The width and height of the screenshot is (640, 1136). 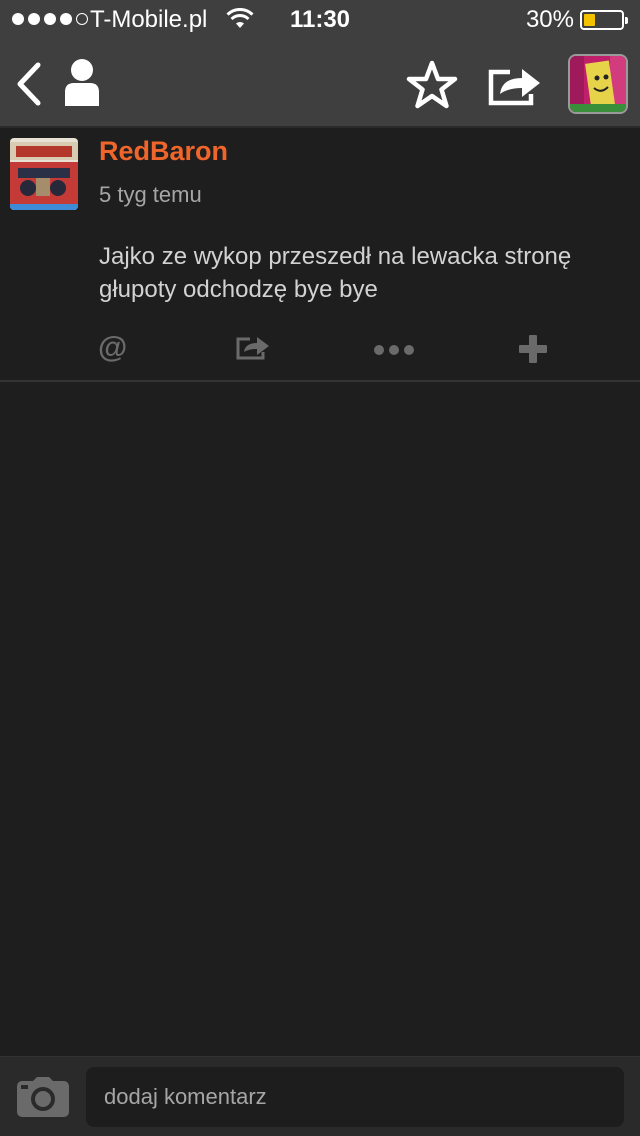 I want to click on back-icon, so click(x=29, y=86).